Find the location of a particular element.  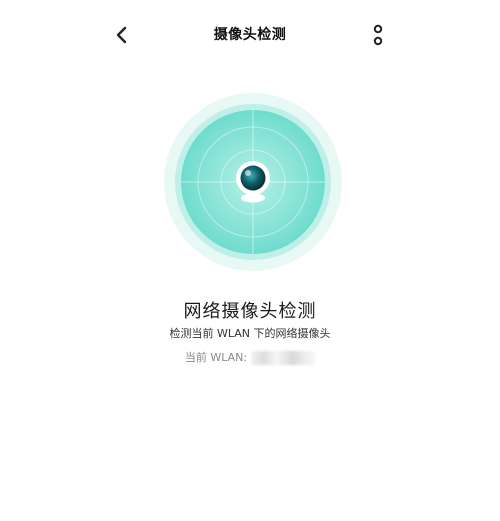

current-wlan: 当前 WLAN: is located at coordinates (250, 357).